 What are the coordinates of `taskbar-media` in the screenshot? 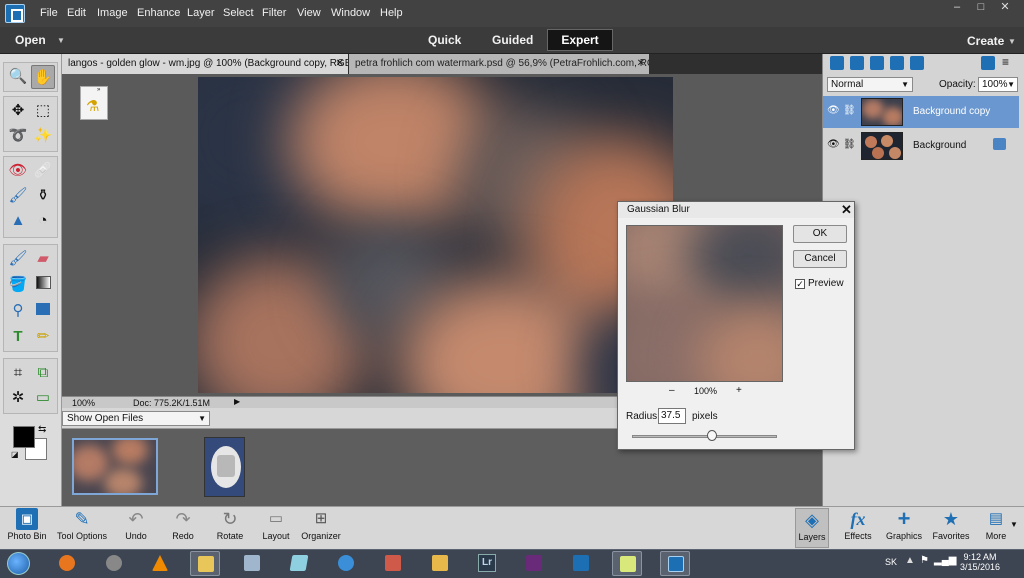 It's located at (440, 563).